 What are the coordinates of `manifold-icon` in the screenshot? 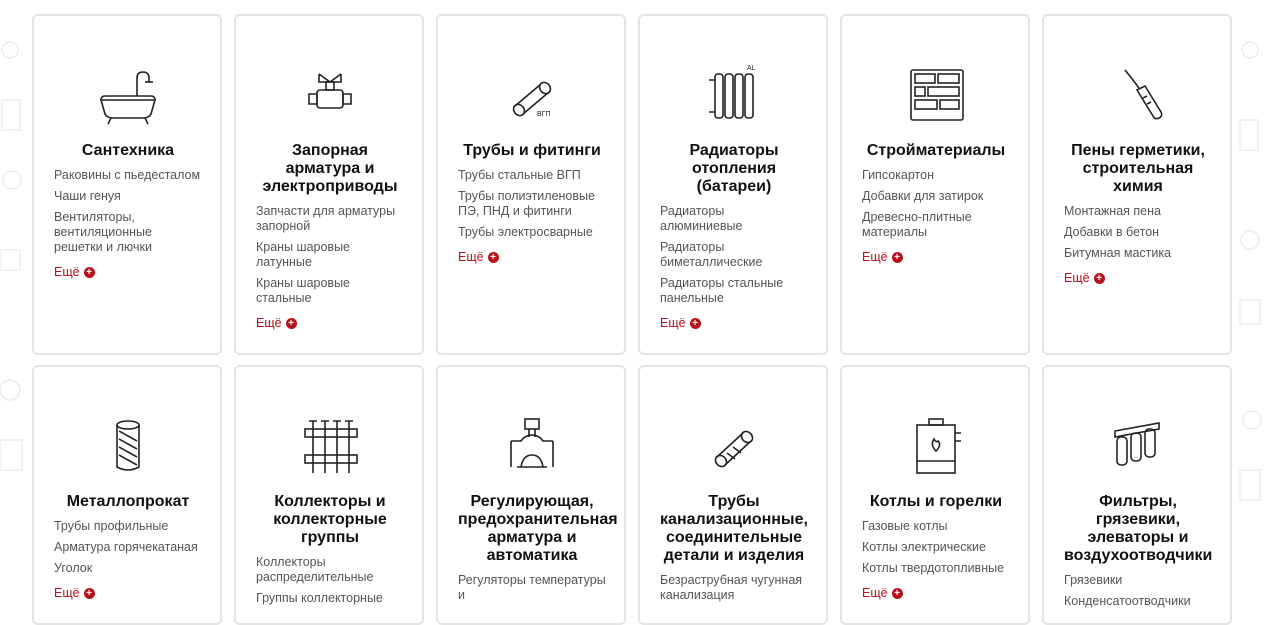 It's located at (331, 446).